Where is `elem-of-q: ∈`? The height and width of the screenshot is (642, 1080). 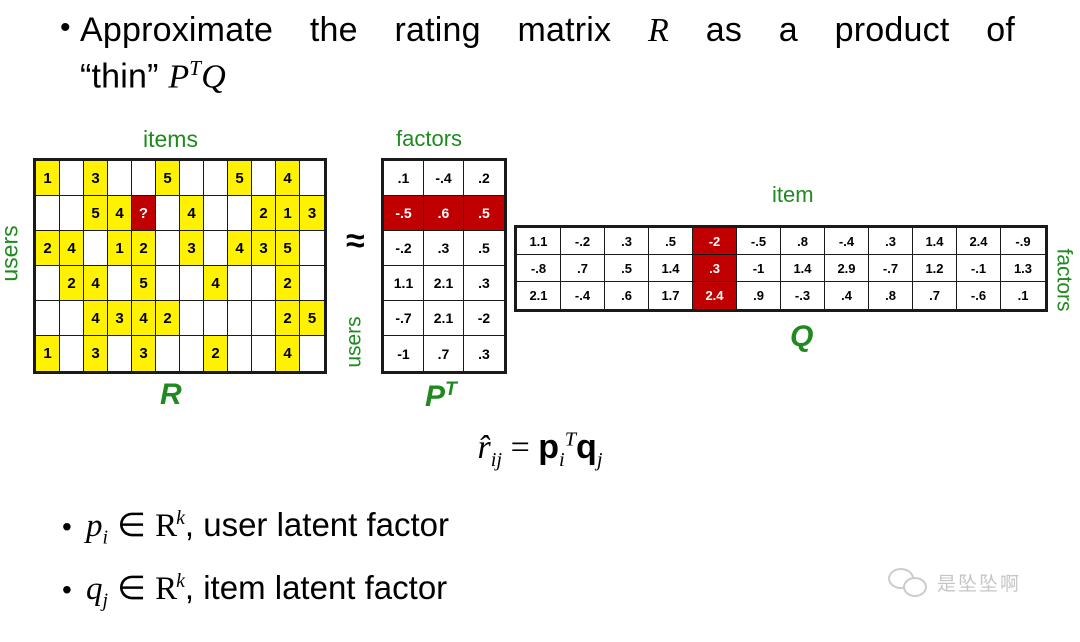 elem-of-q: ∈ is located at coordinates (132, 587).